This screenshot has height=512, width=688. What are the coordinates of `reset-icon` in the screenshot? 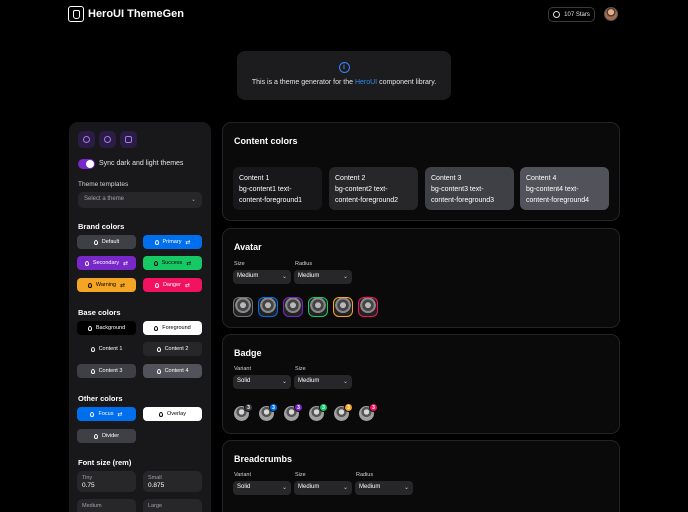 It's located at (107, 139).